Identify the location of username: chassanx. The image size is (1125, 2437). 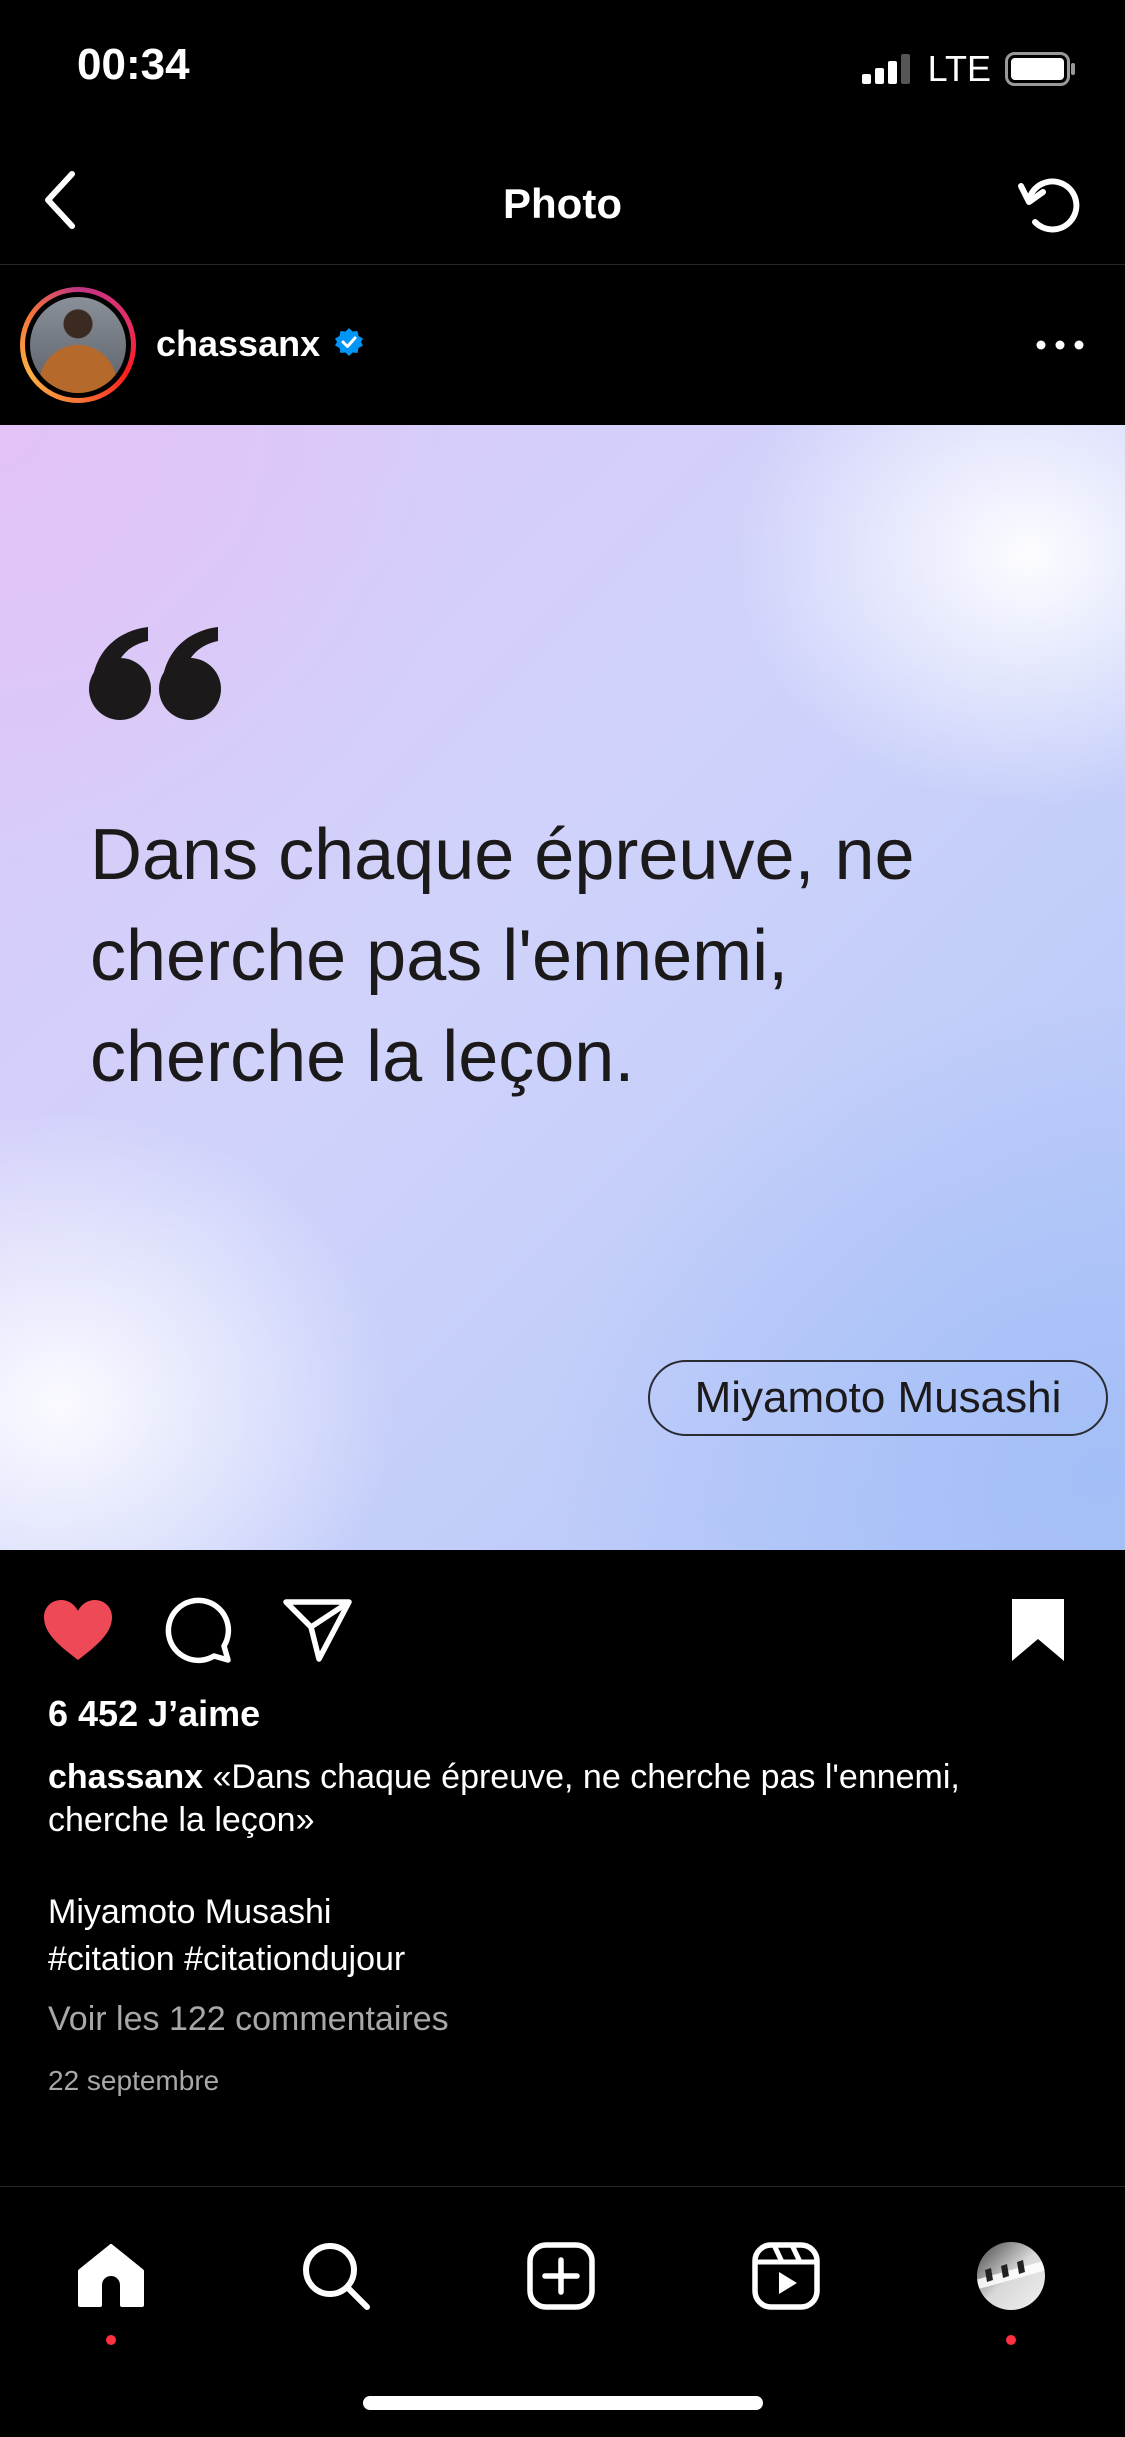
(238, 344).